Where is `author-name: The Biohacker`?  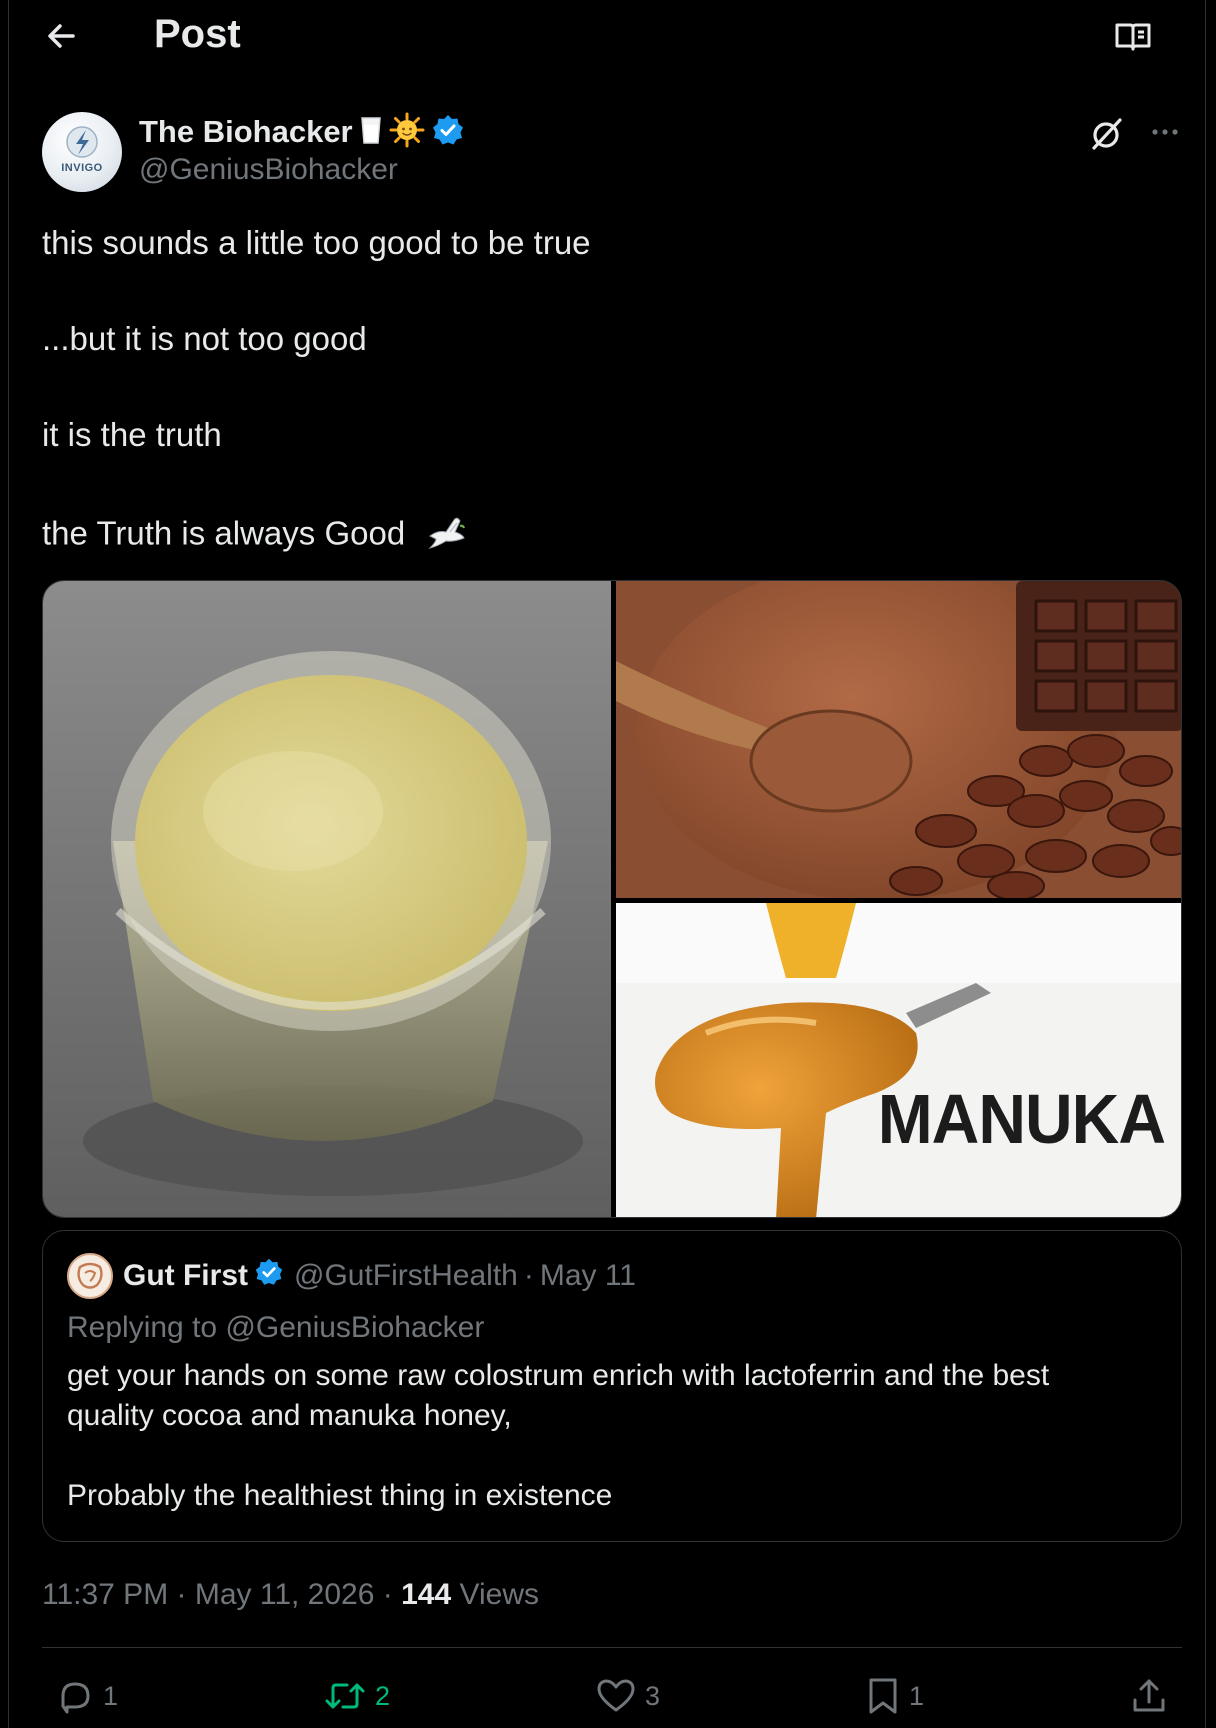
author-name: The Biohacker is located at coordinates (246, 132).